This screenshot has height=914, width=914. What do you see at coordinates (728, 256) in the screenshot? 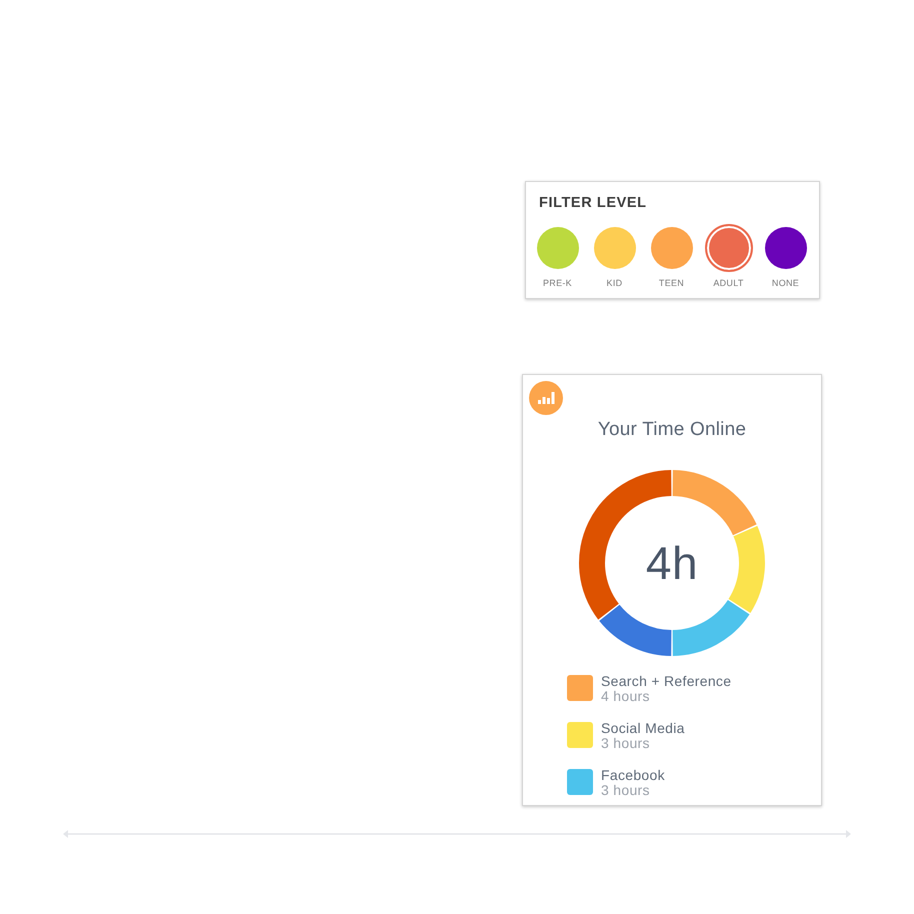
I see `filter-level-option: ADULT` at bounding box center [728, 256].